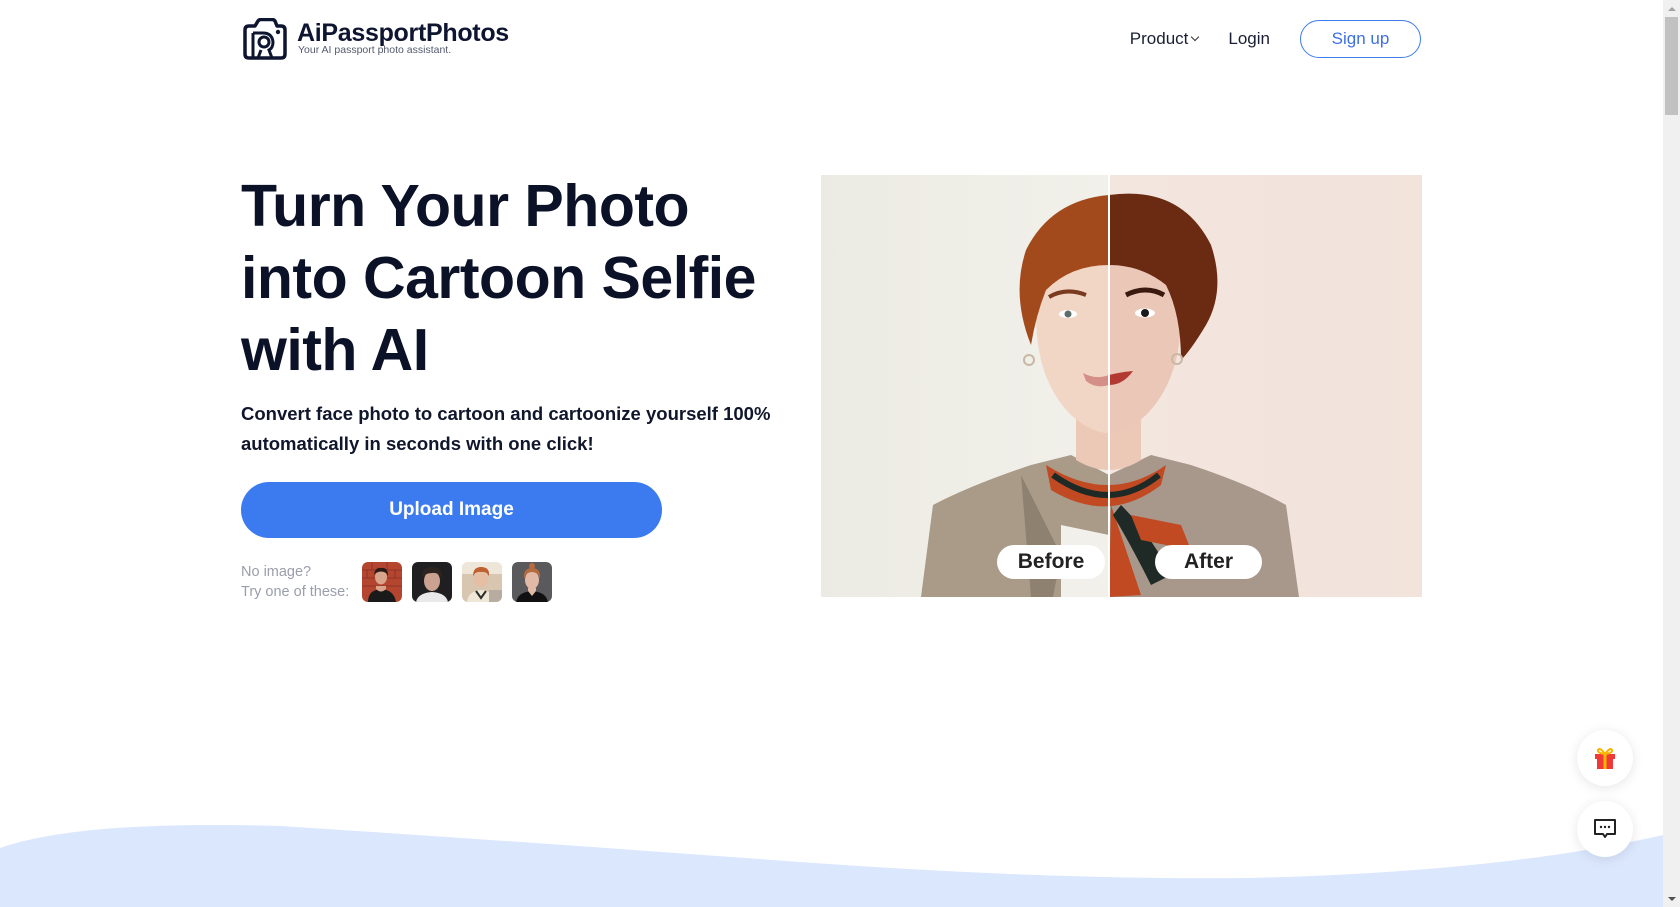  I want to click on upload-image-button: Upload Image, so click(451, 510).